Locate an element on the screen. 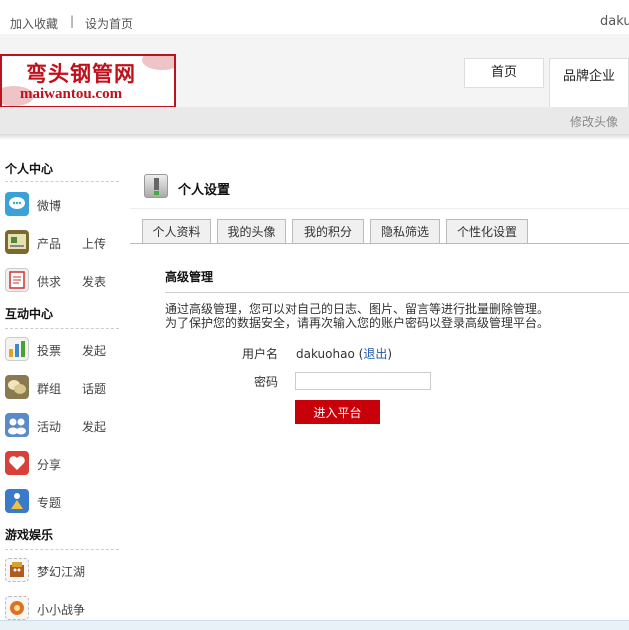  nav-brand: 品牌企业 is located at coordinates (589, 83).